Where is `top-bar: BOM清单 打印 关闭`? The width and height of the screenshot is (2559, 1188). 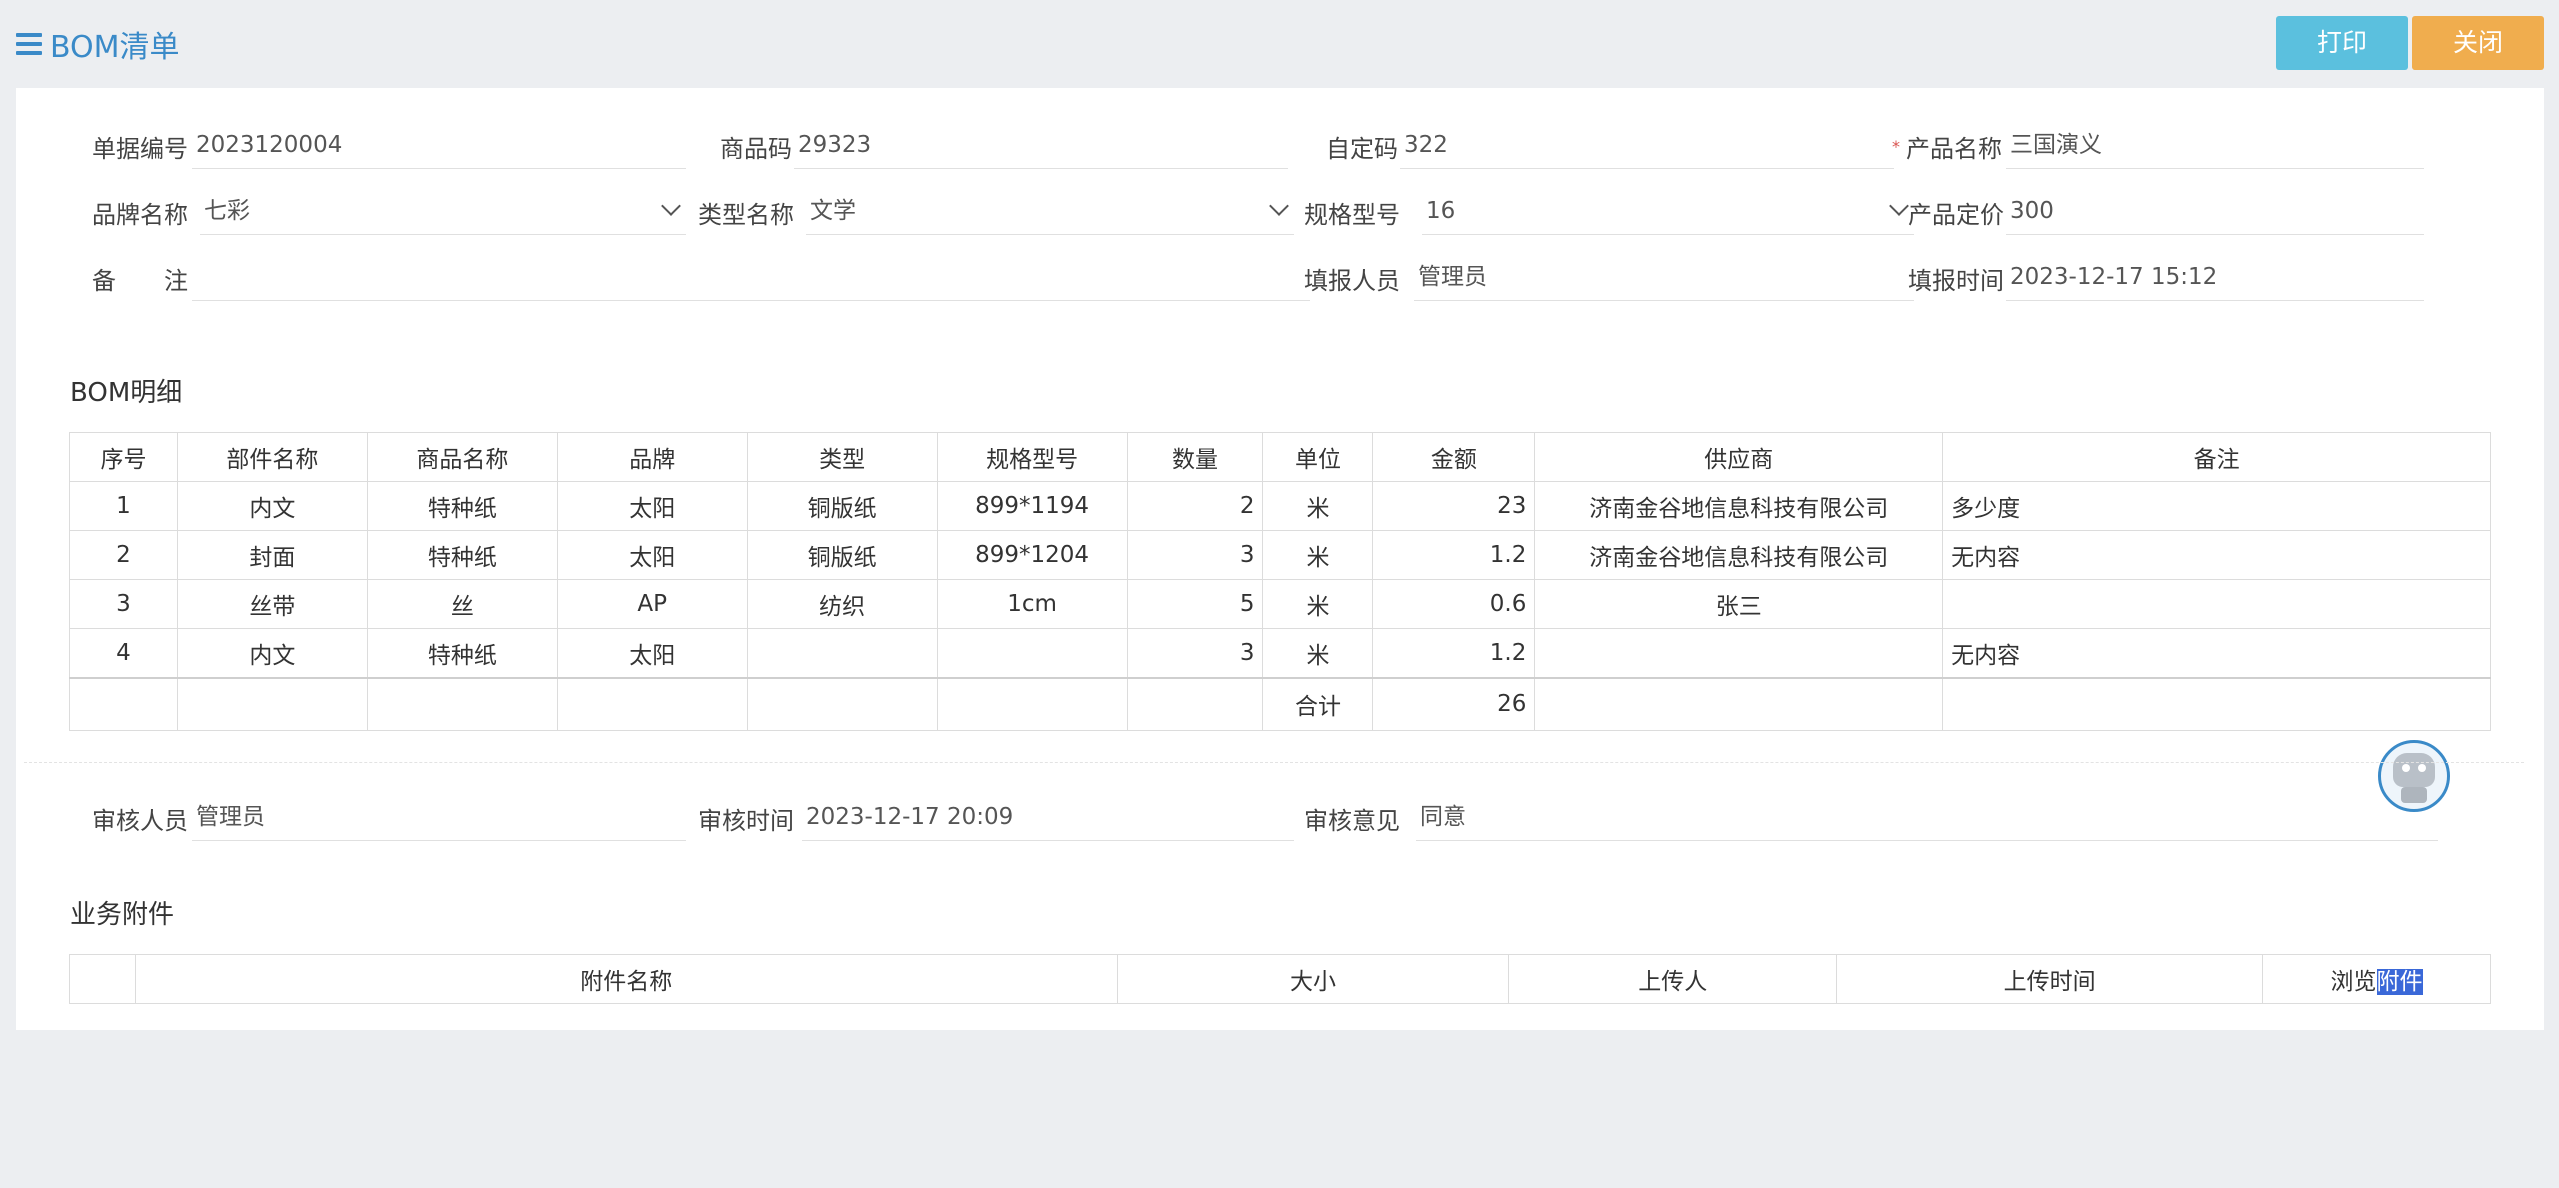 top-bar: BOM清单 打印 关闭 is located at coordinates (1279, 44).